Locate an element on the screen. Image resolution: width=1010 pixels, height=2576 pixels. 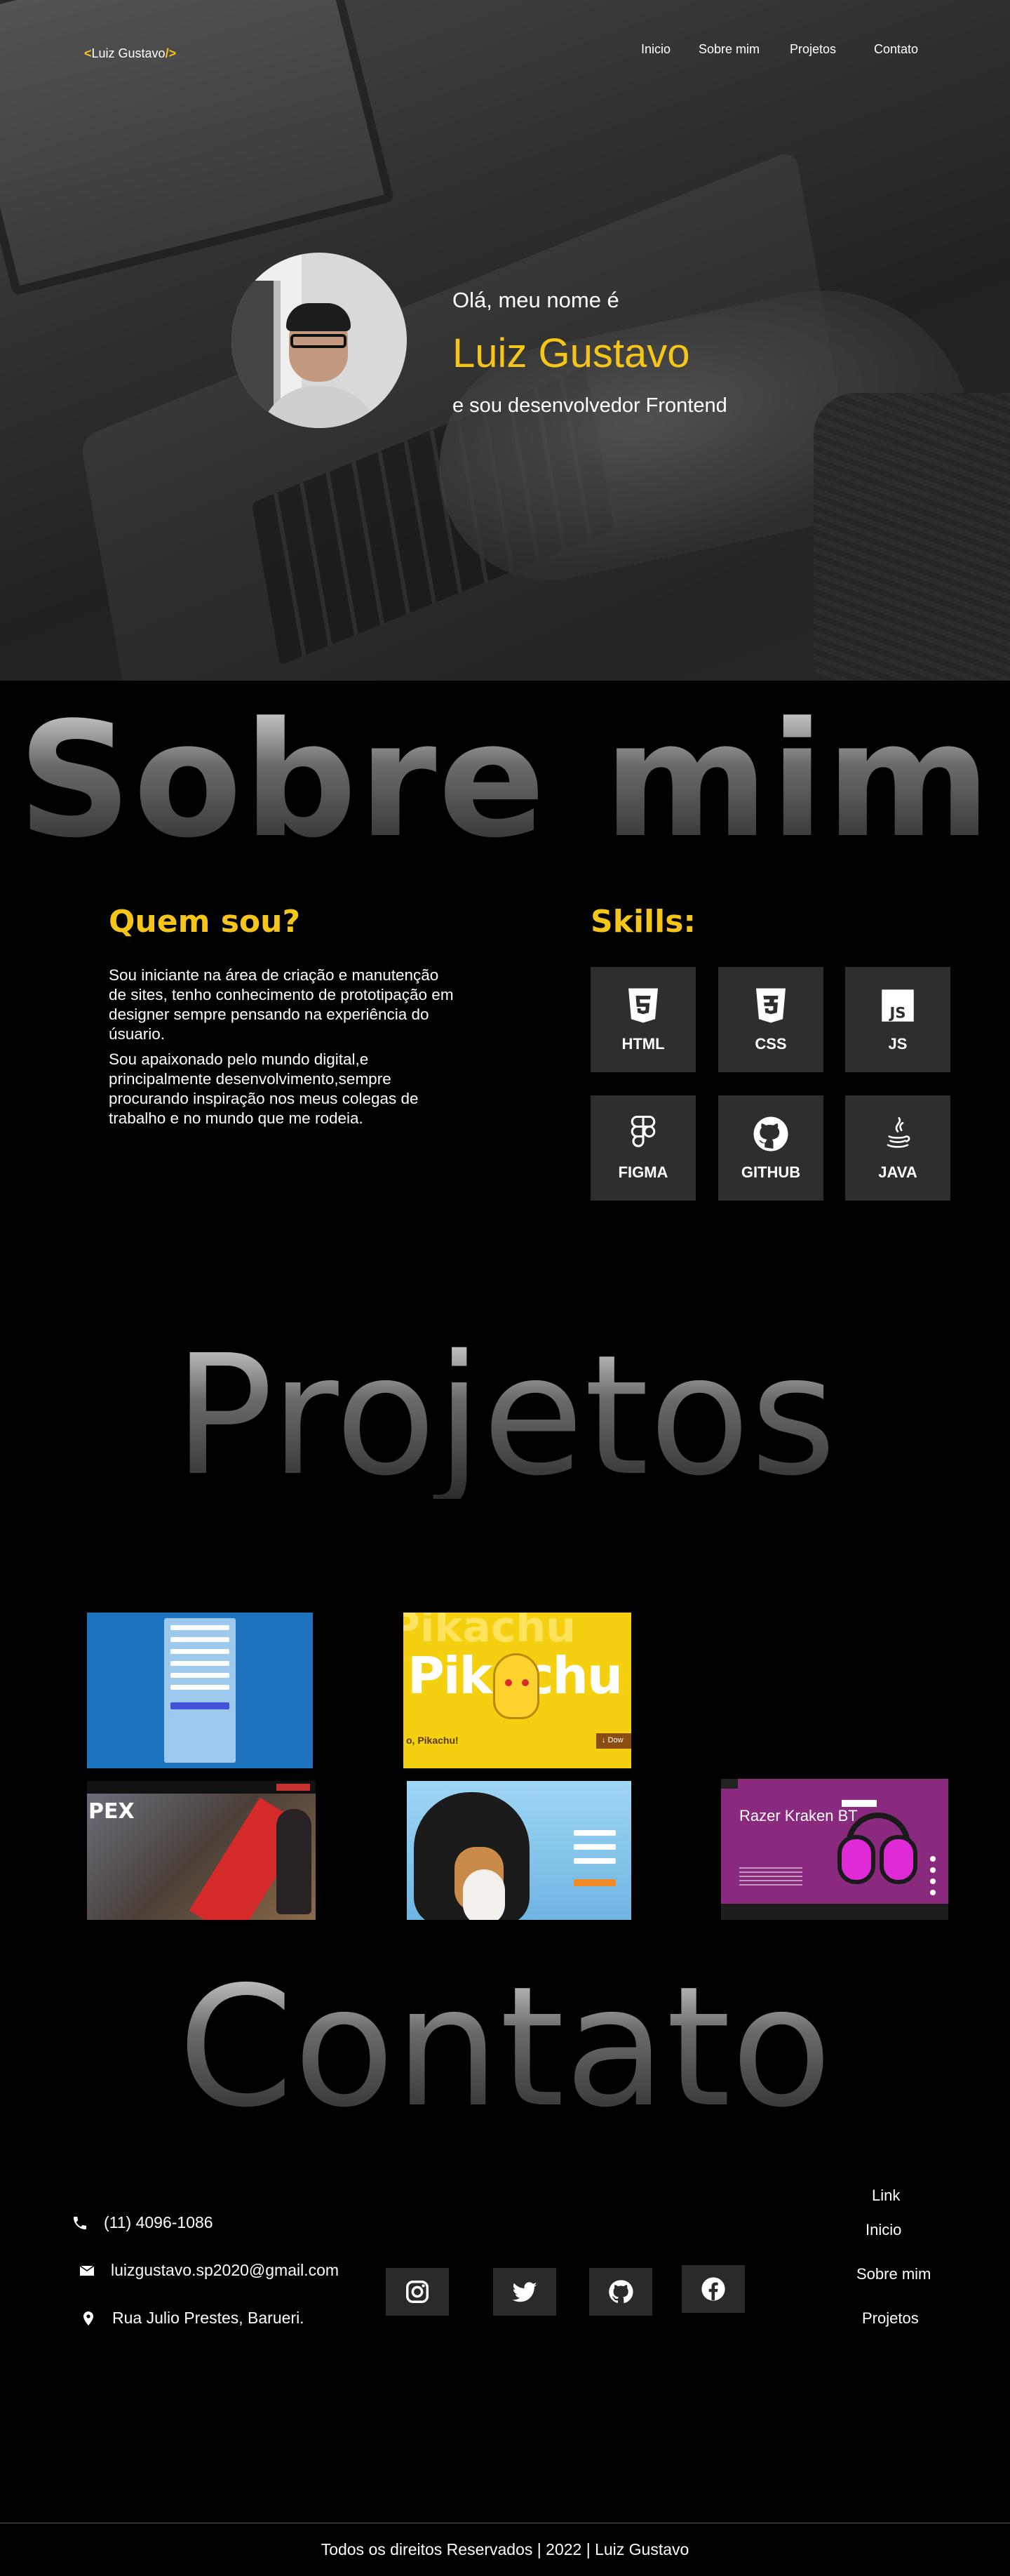
skill-card-css: CSS is located at coordinates (770, 1020).